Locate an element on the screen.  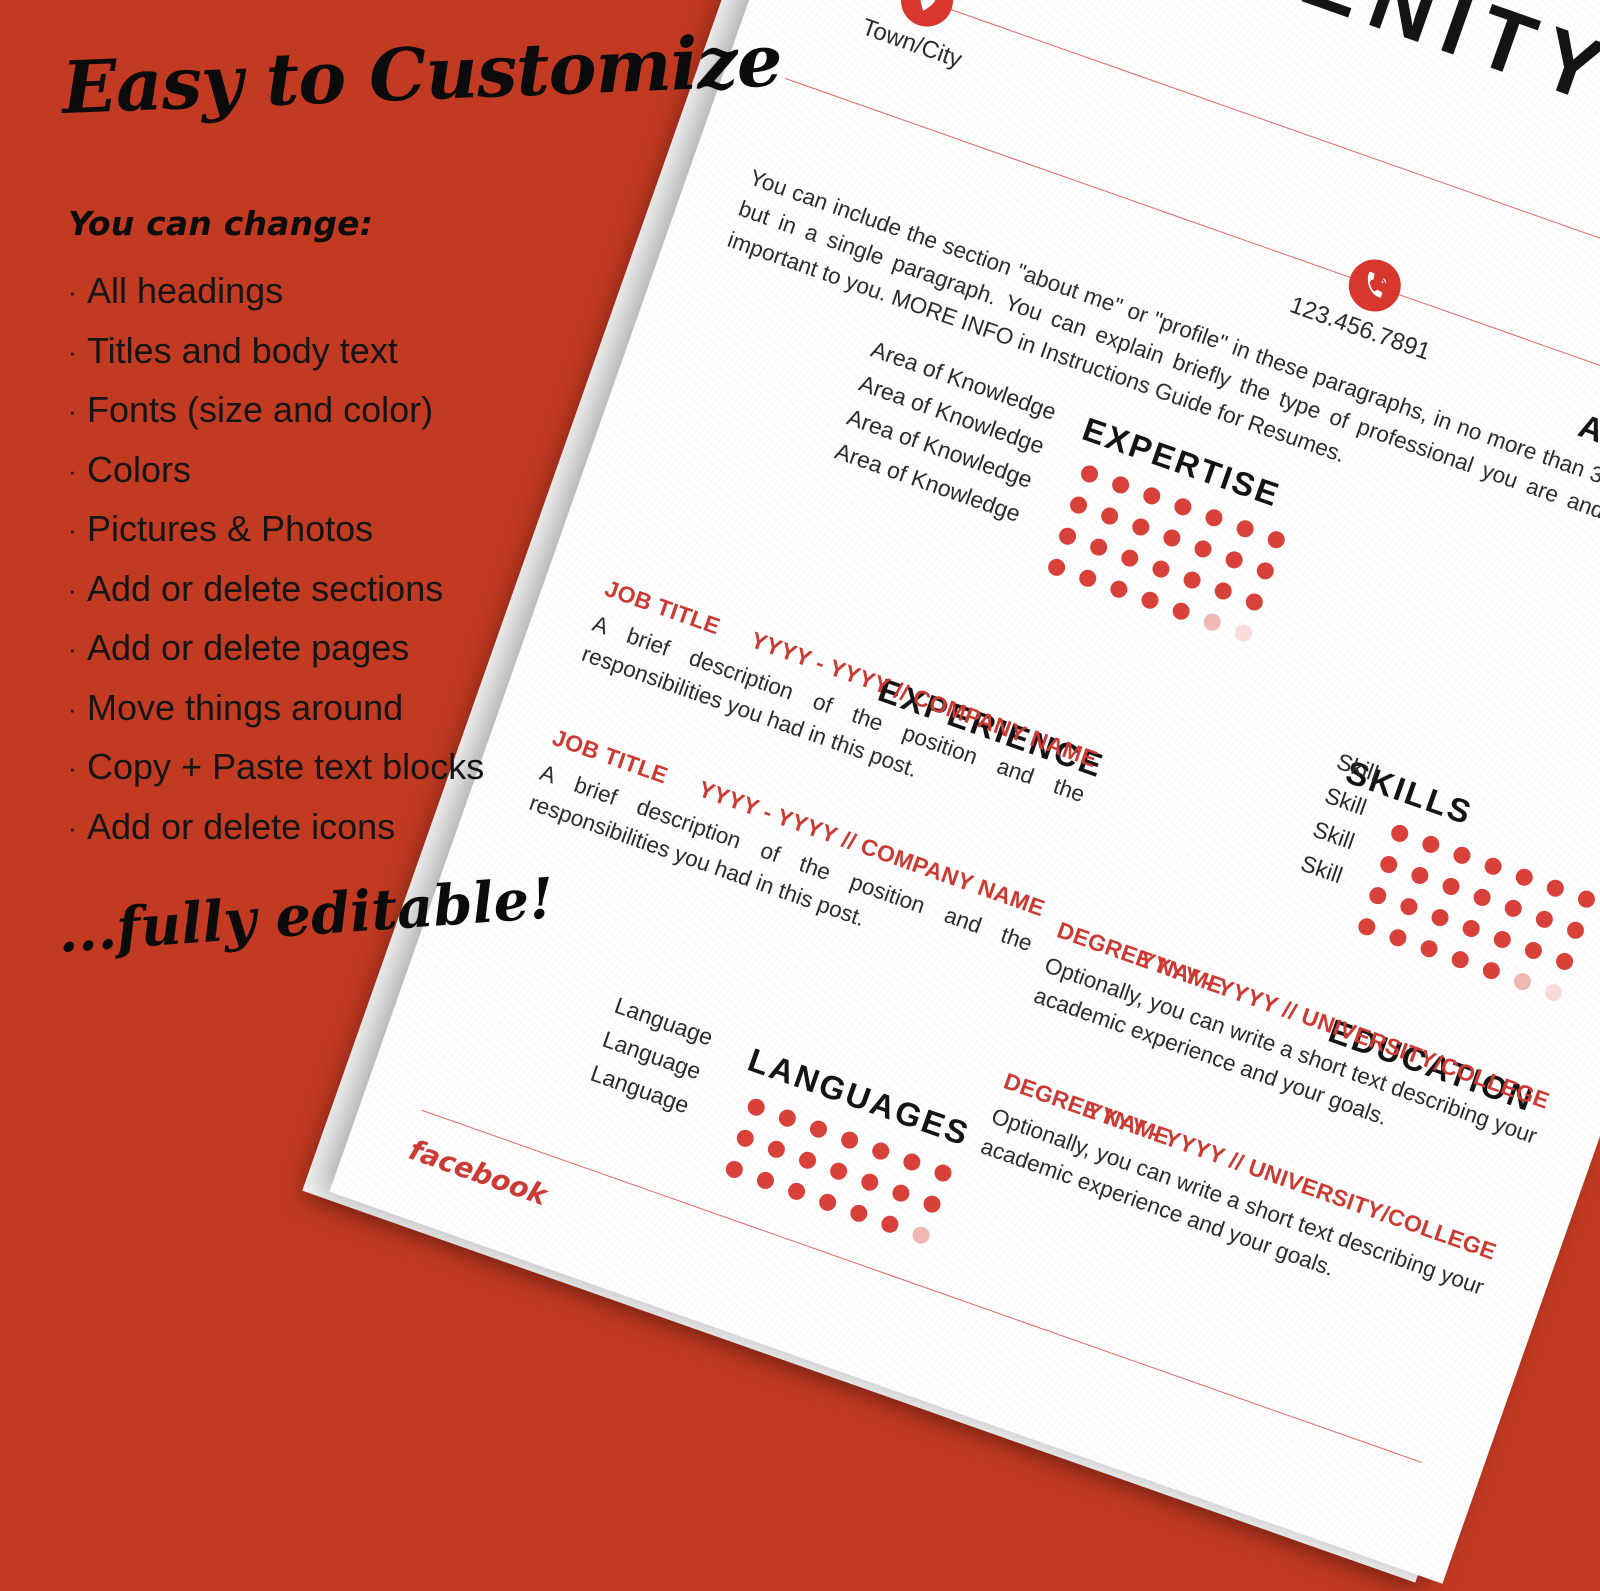
contact-phone: 123.456.7891 is located at coordinates (1369, 302).